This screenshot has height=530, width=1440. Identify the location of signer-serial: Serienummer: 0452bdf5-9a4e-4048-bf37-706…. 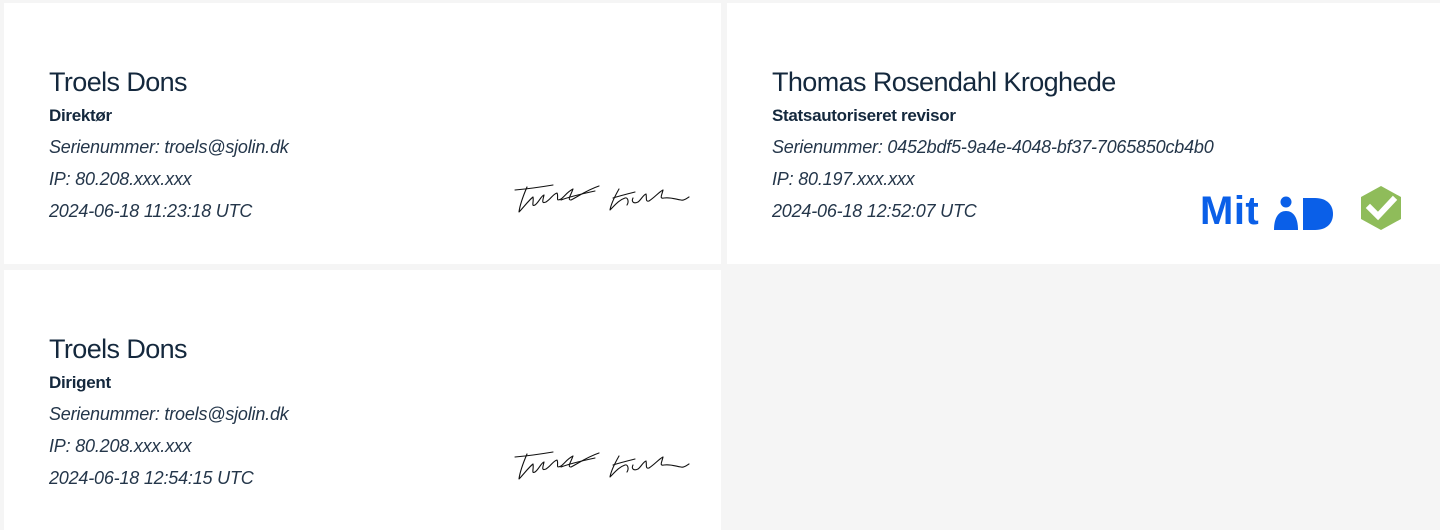
(993, 147).